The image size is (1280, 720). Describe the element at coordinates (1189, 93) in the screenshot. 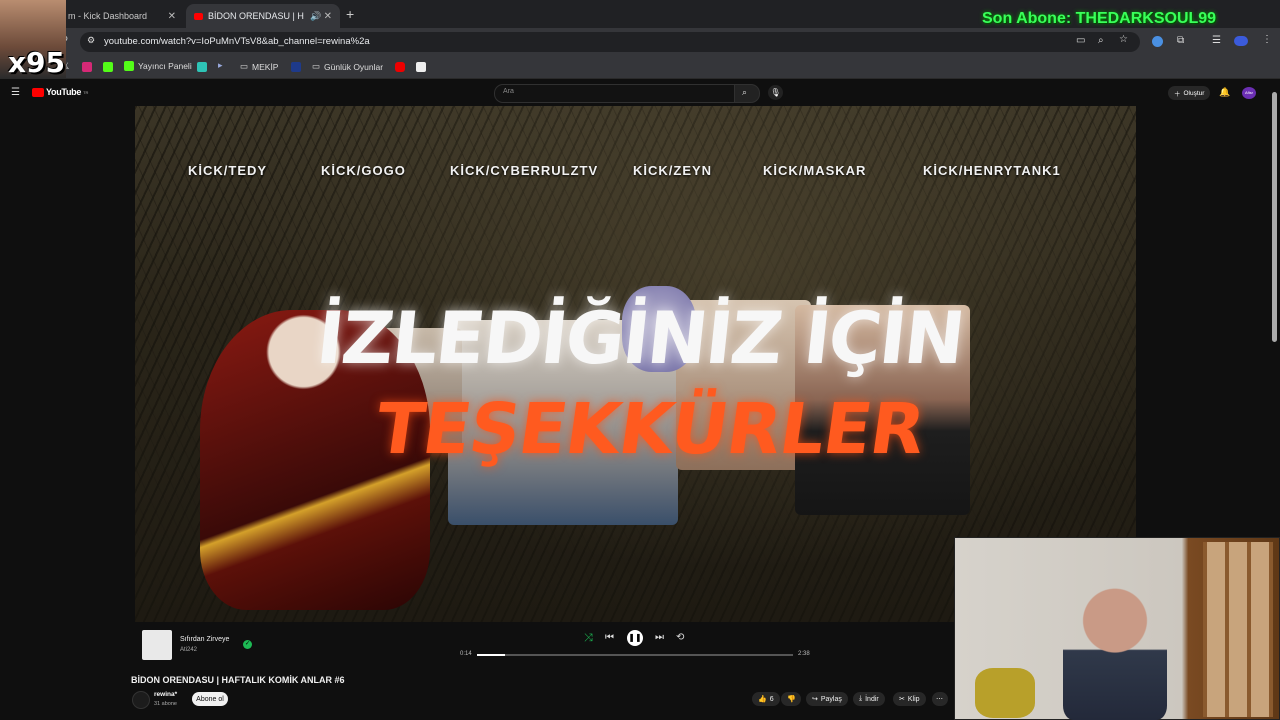

I see `create-button: ＋ Oluştur` at that location.